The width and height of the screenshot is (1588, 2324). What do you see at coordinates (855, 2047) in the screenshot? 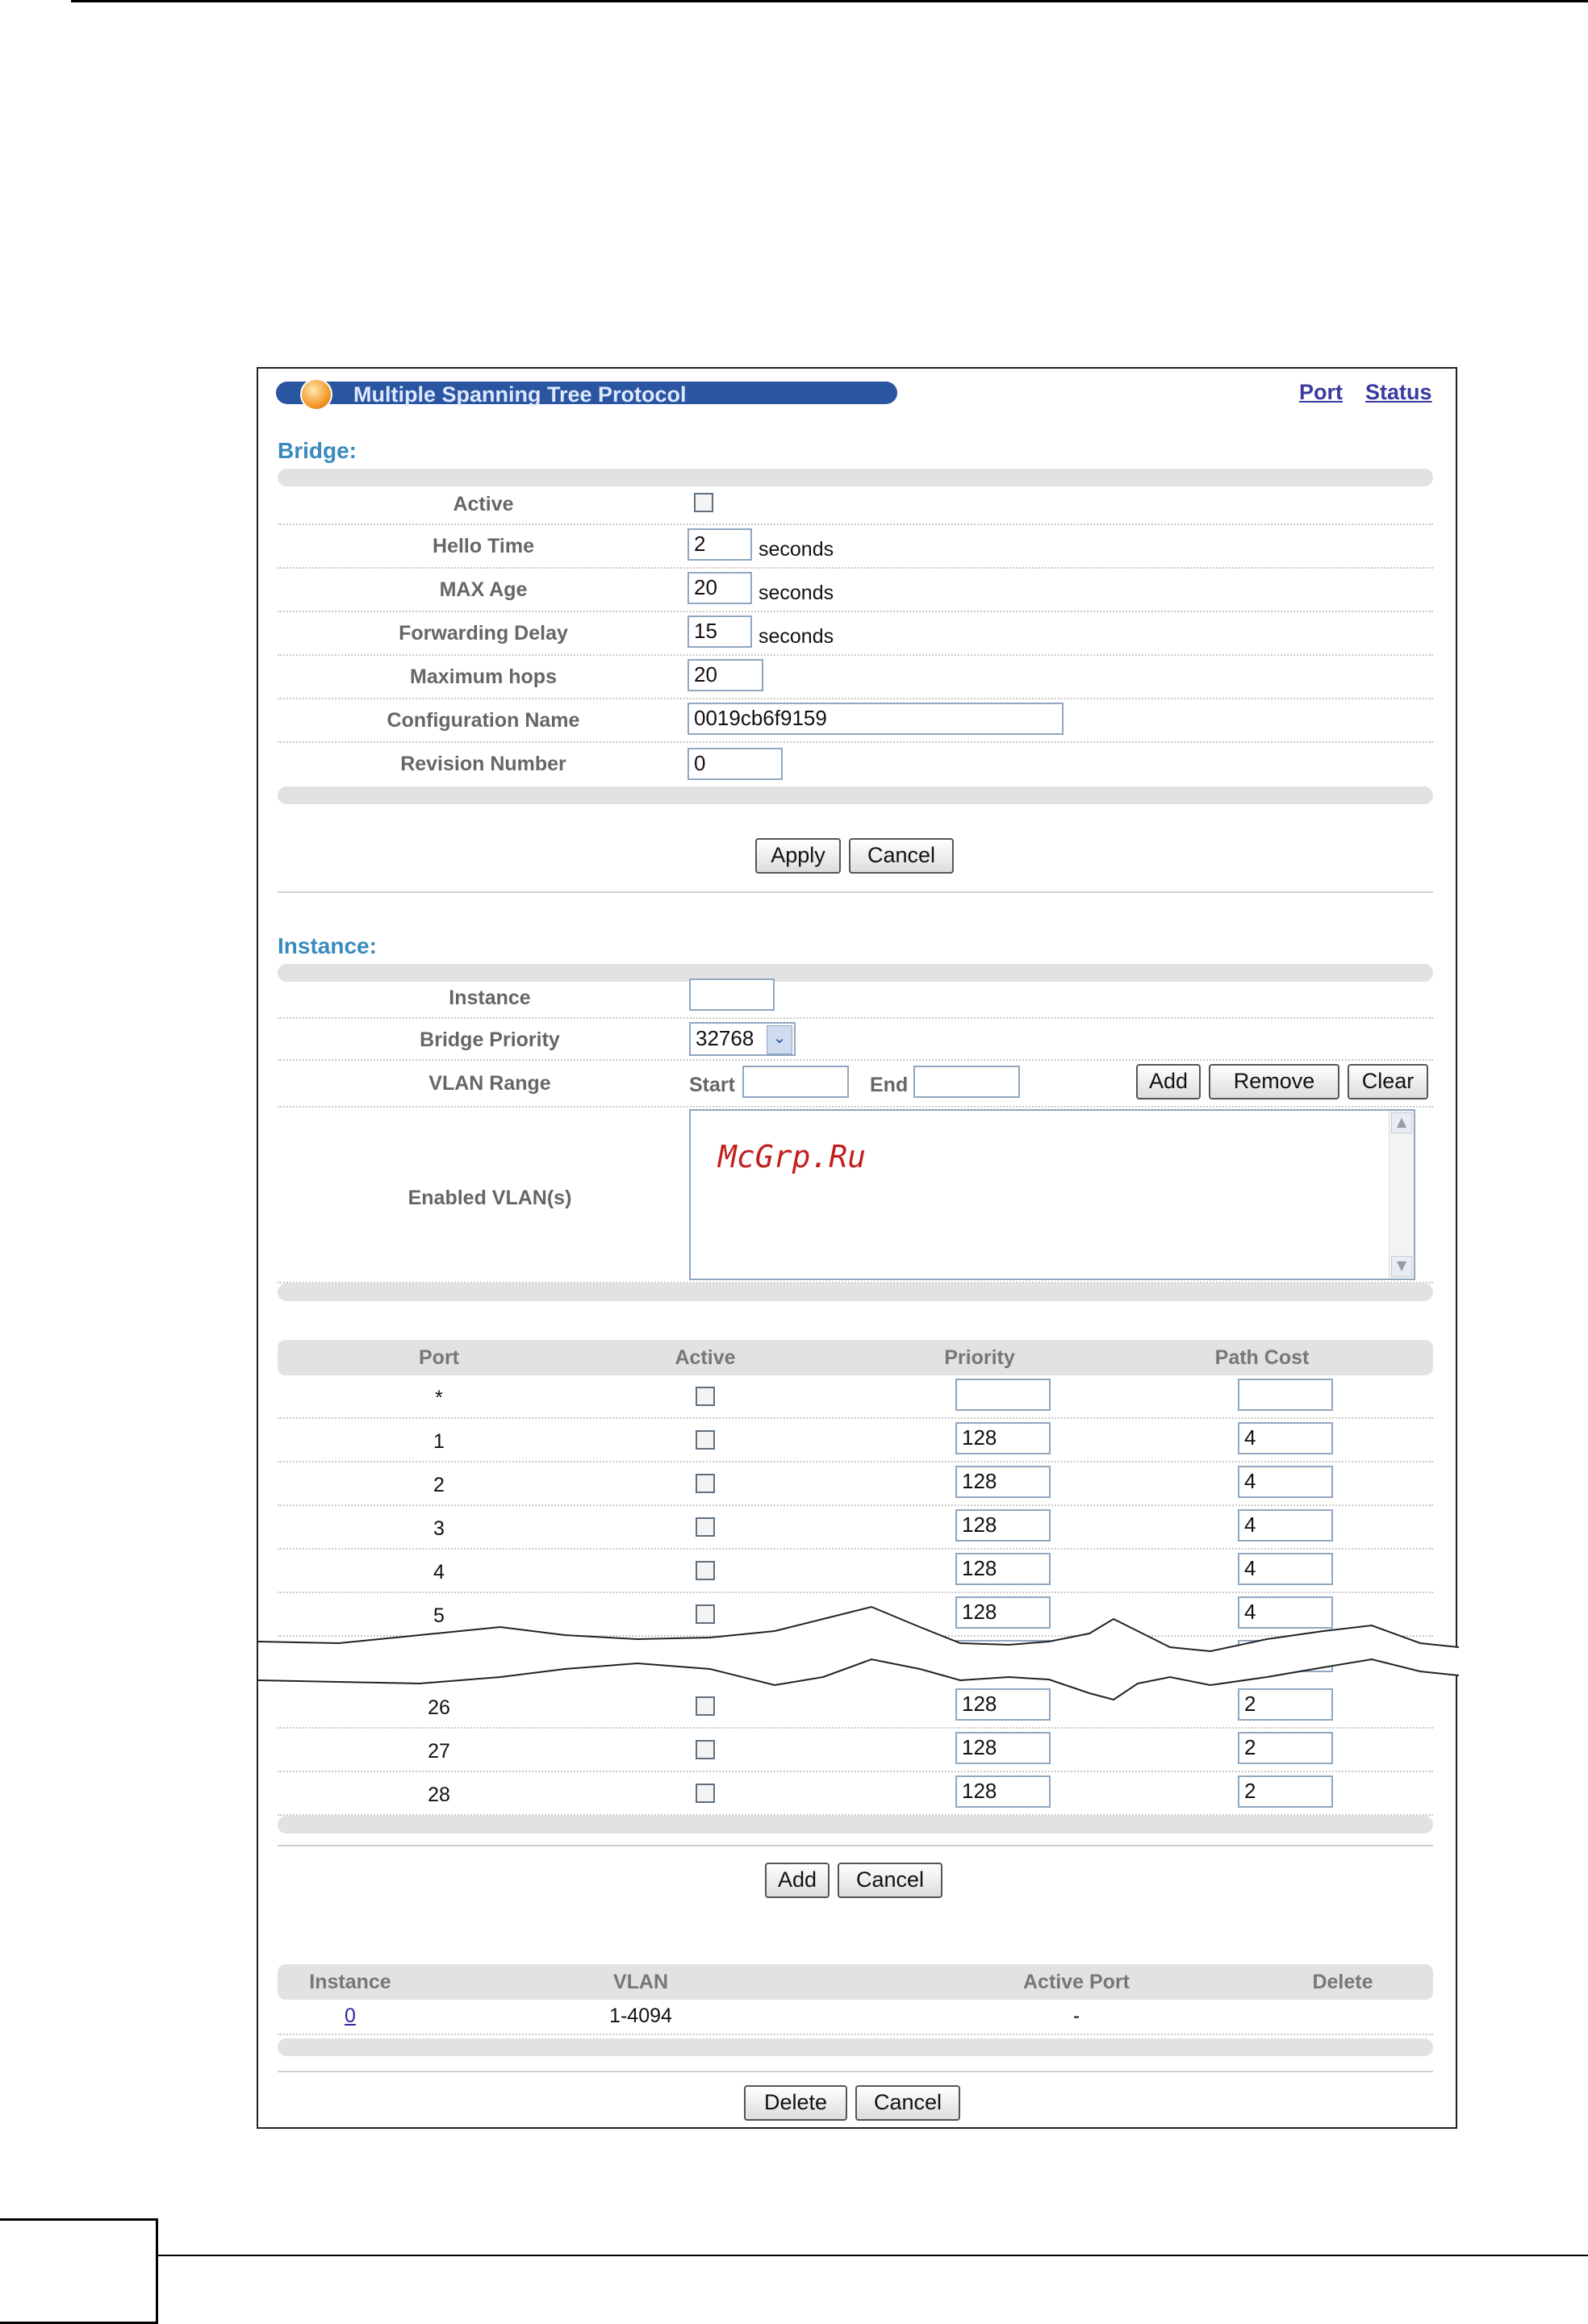
I see `instance-table-foot` at bounding box center [855, 2047].